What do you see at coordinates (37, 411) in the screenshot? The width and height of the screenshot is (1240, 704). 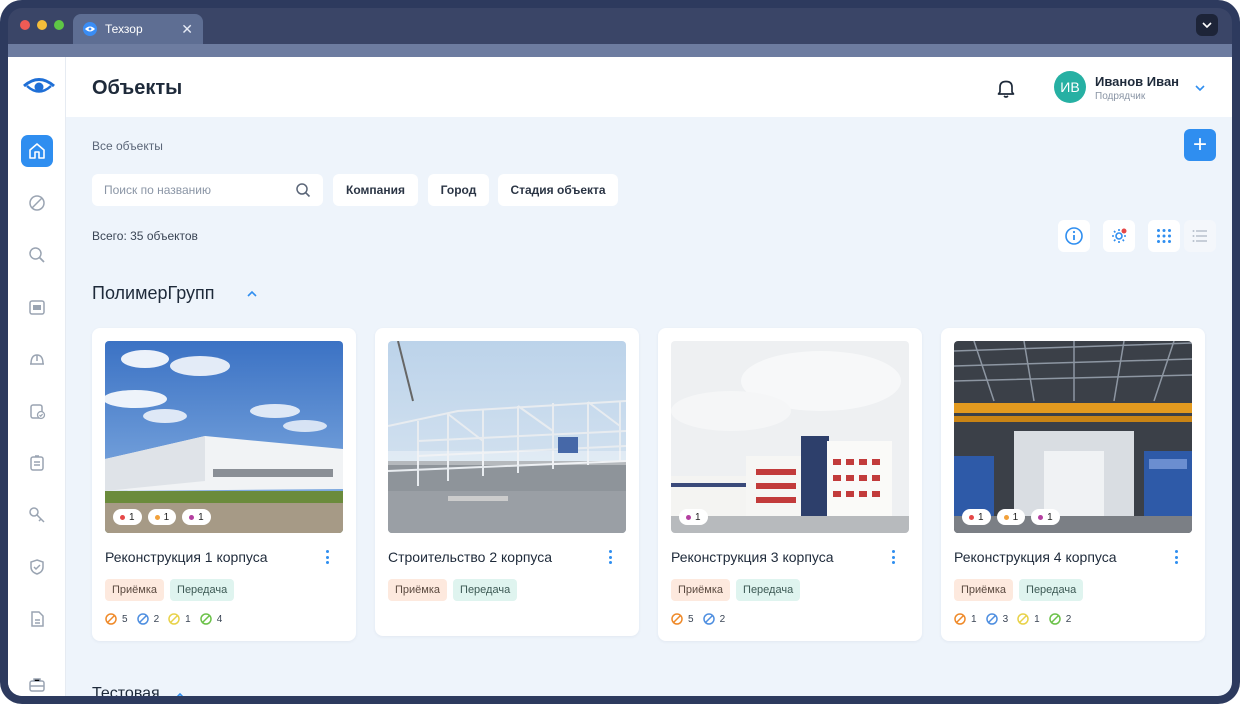 I see `sidebar-item-approvals` at bounding box center [37, 411].